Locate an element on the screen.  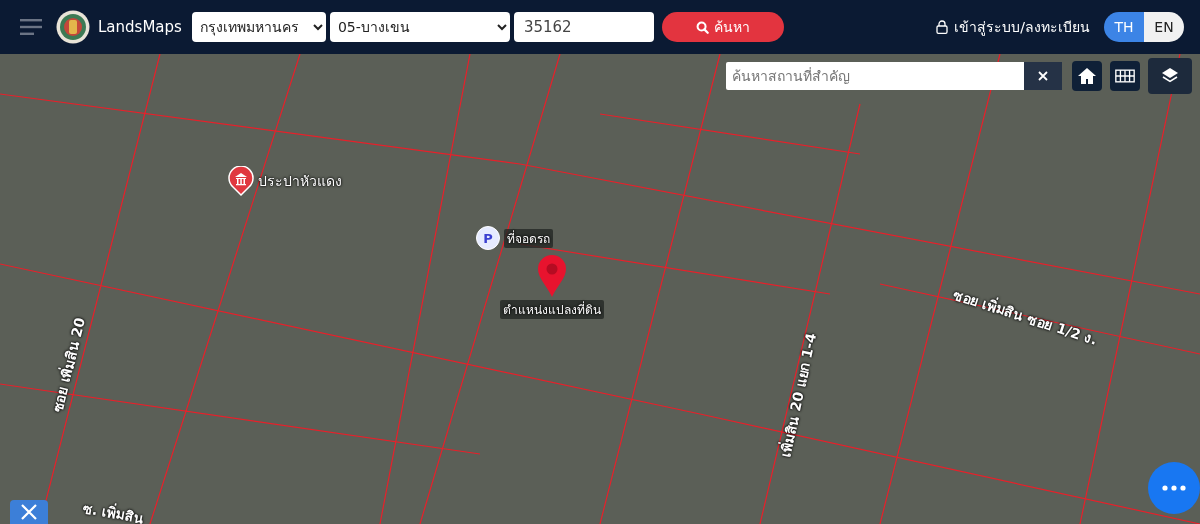
close-icon is located at coordinates (1043, 76).